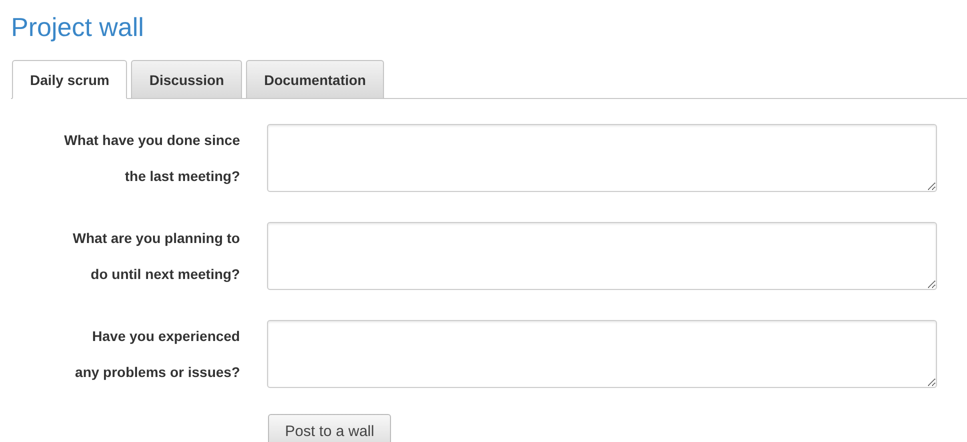 The height and width of the screenshot is (442, 967). What do you see at coordinates (156, 256) in the screenshot?
I see `question-label: What are you planning to do until next meeting?` at bounding box center [156, 256].